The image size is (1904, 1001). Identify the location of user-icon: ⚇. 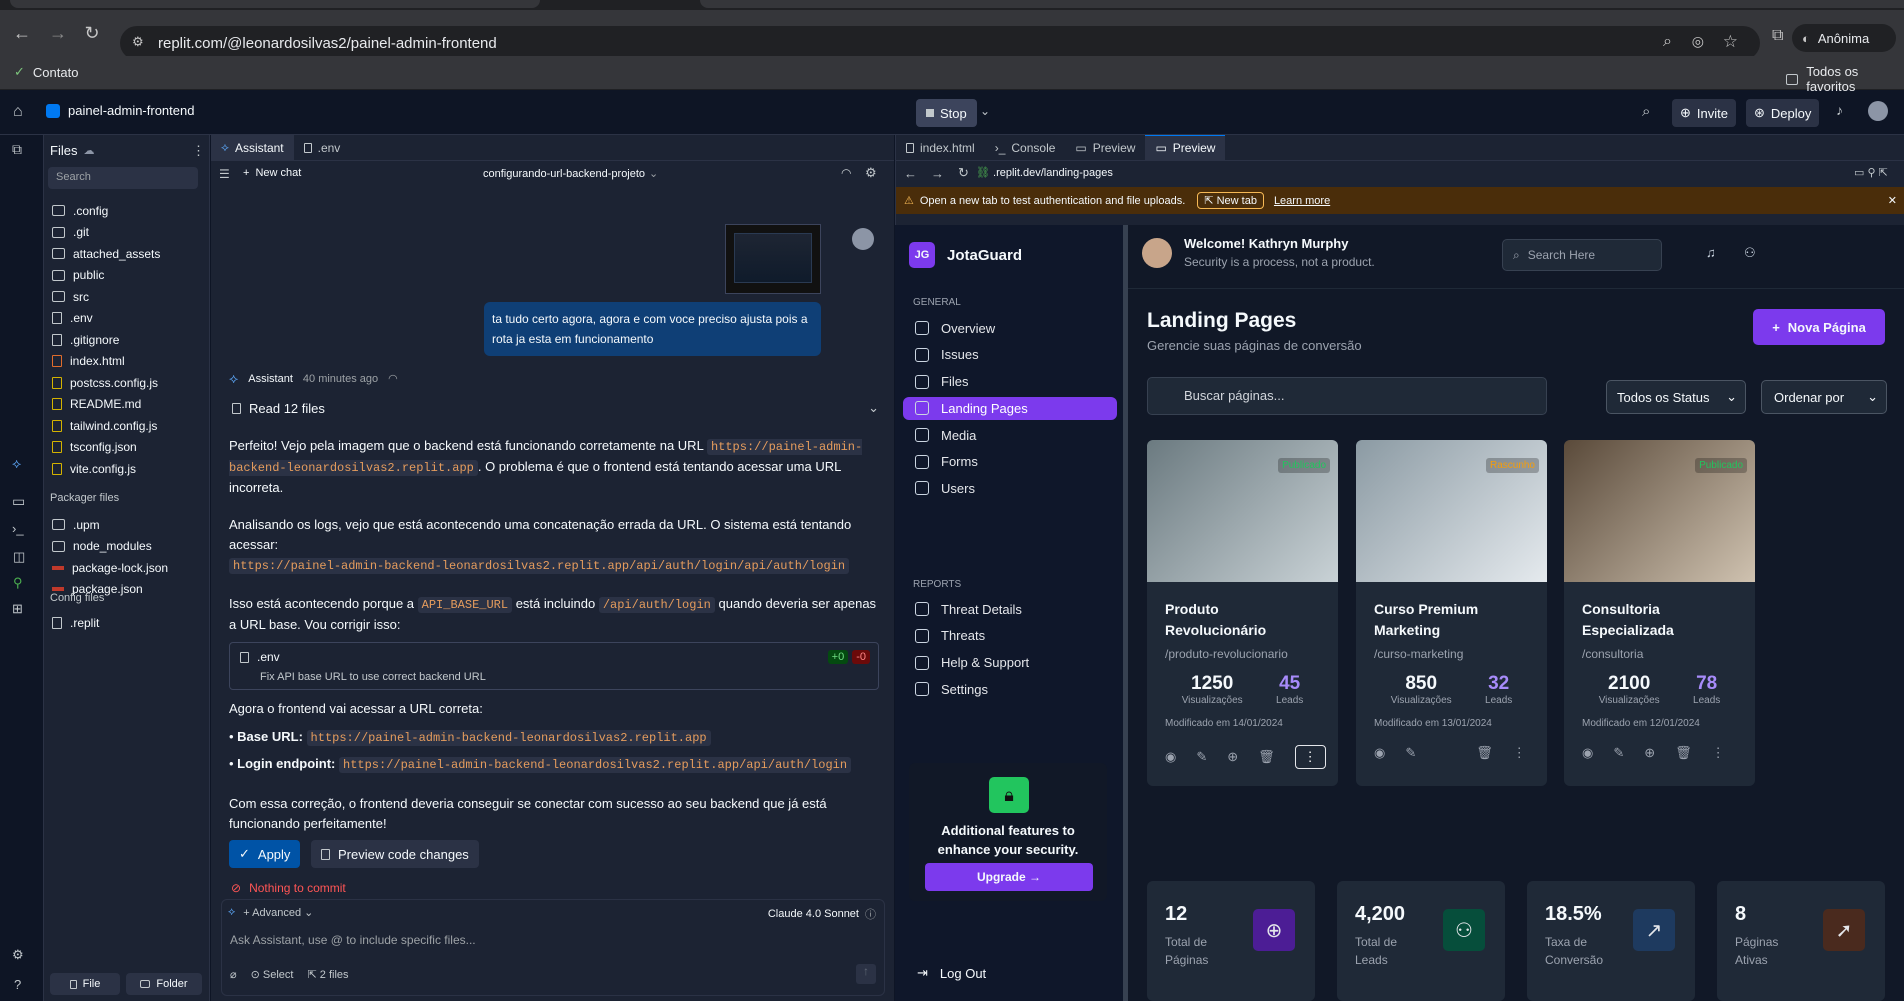
(1750, 253).